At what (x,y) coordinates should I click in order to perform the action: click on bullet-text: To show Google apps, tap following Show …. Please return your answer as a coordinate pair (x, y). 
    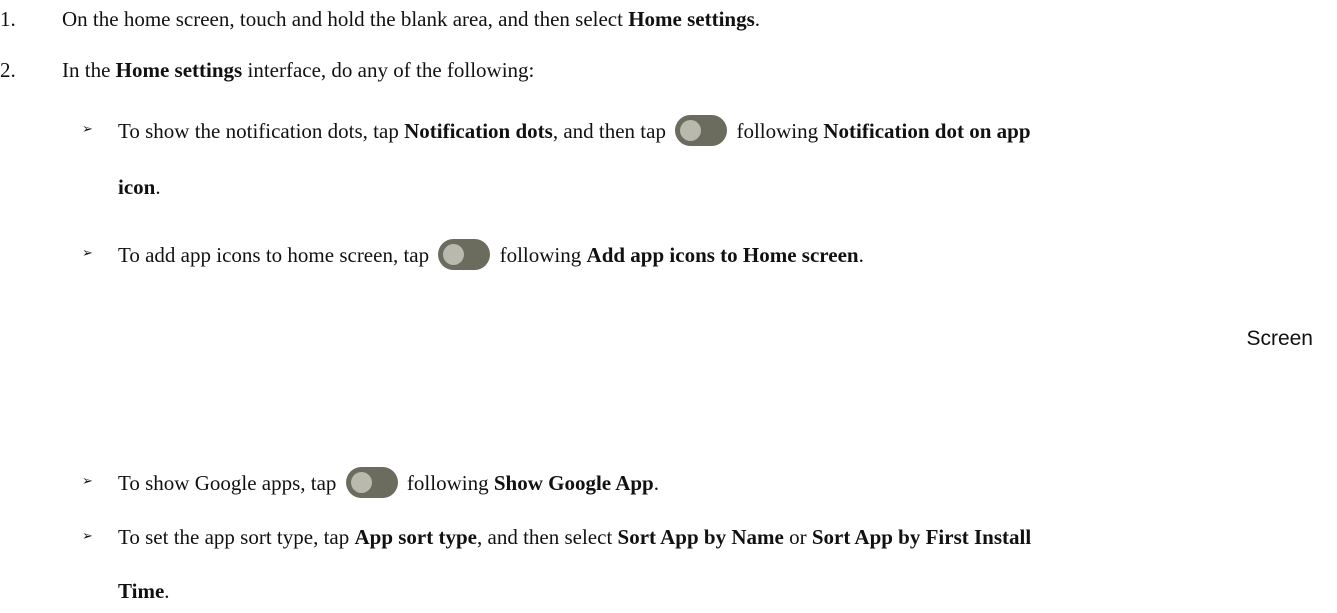
    Looking at the image, I should click on (388, 482).